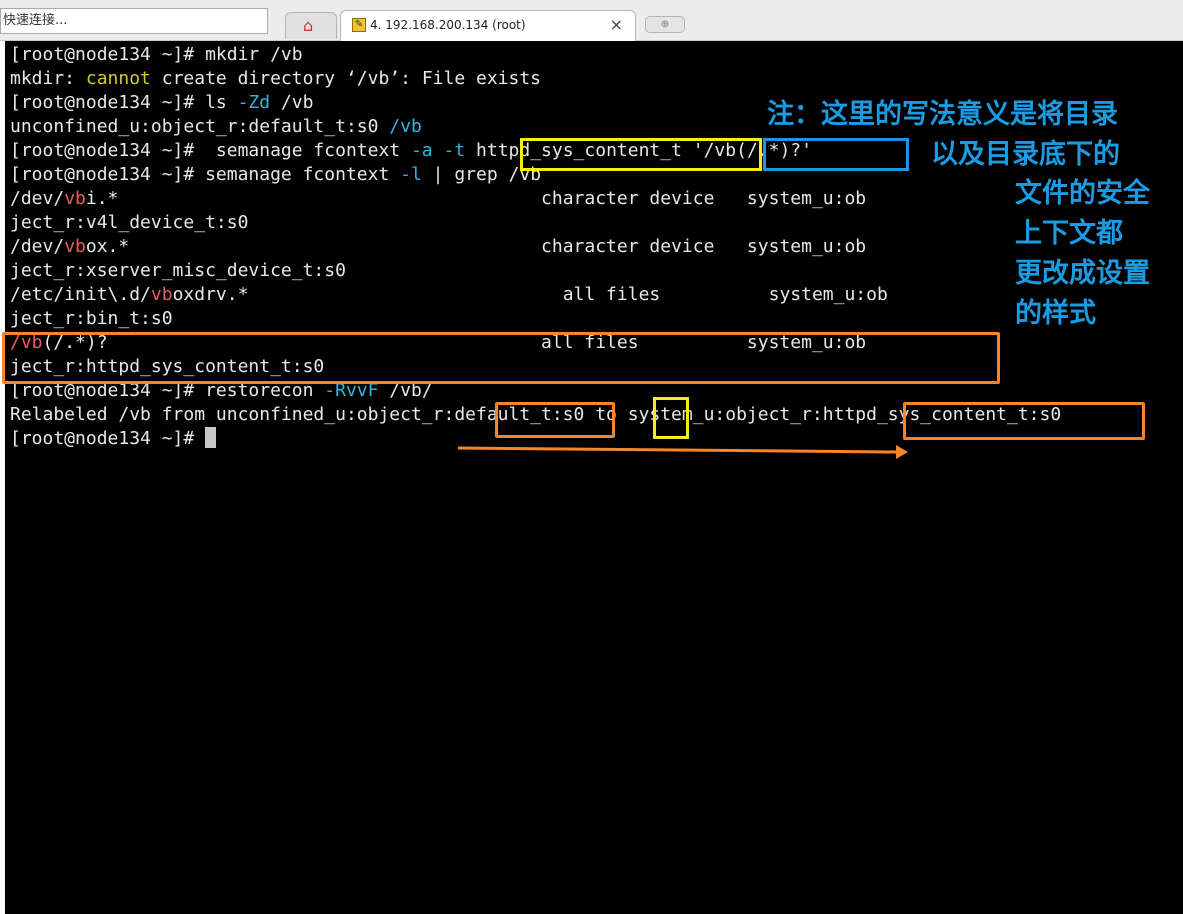 The height and width of the screenshot is (914, 1183). I want to click on annotation-line-3: 文件的安全, so click(1082, 193).